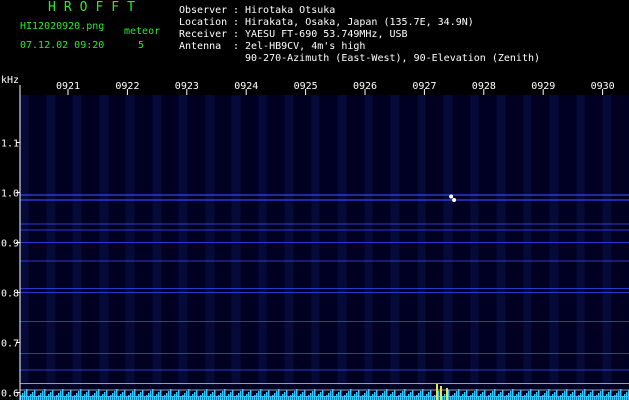 The image size is (629, 400). What do you see at coordinates (10, 394) in the screenshot?
I see `y-tick-label: 0.6` at bounding box center [10, 394].